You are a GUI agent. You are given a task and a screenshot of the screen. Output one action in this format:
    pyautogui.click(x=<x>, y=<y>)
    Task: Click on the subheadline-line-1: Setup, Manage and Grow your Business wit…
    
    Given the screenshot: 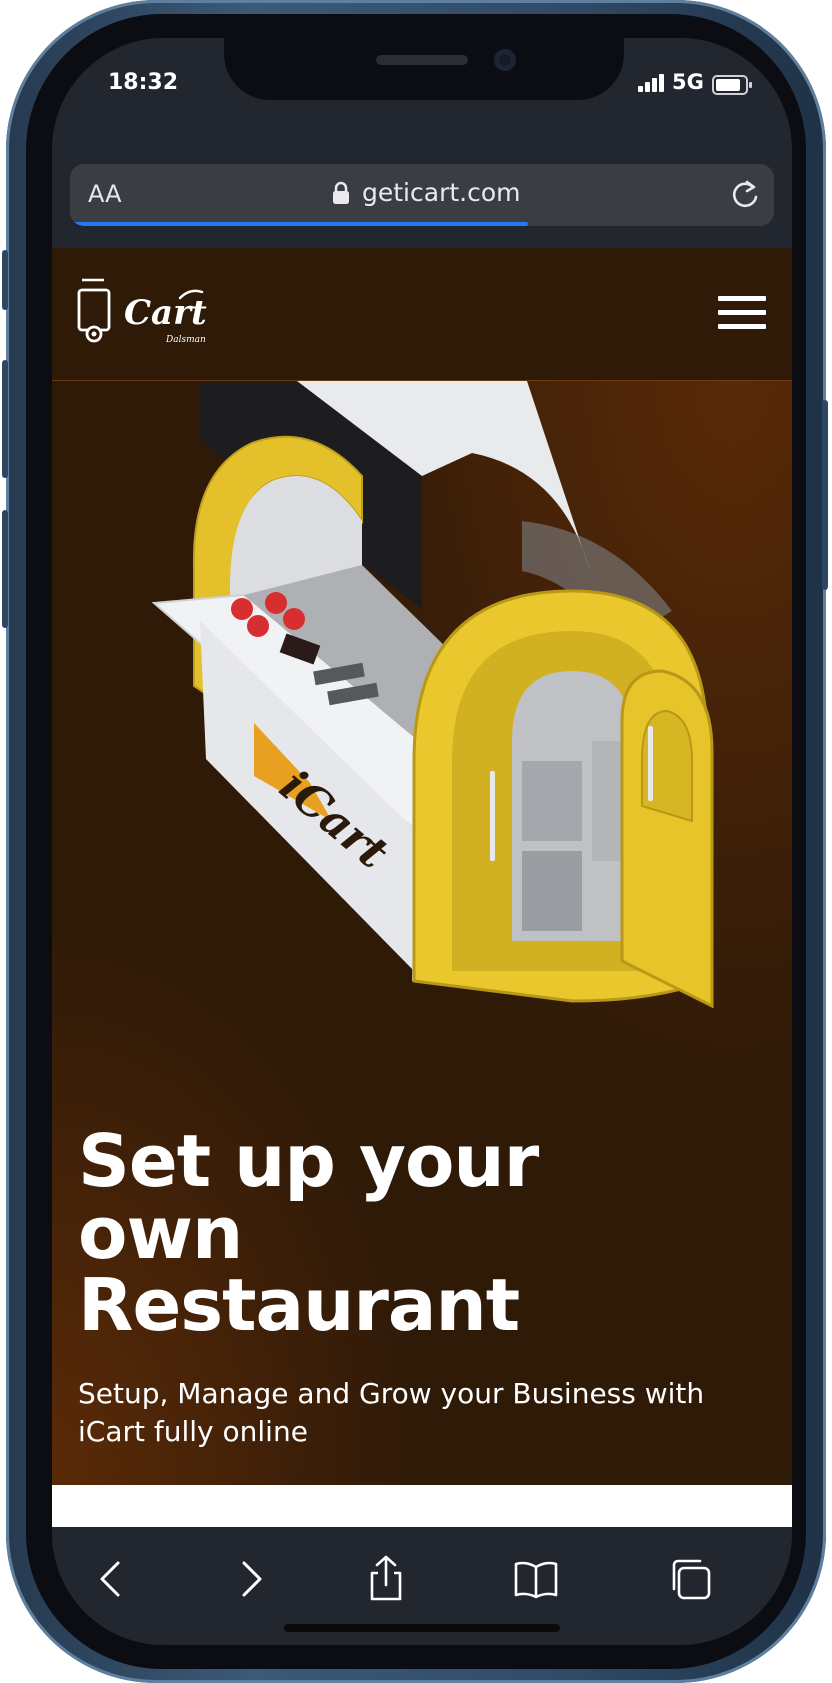 What is the action you would take?
    pyautogui.click(x=391, y=1393)
    